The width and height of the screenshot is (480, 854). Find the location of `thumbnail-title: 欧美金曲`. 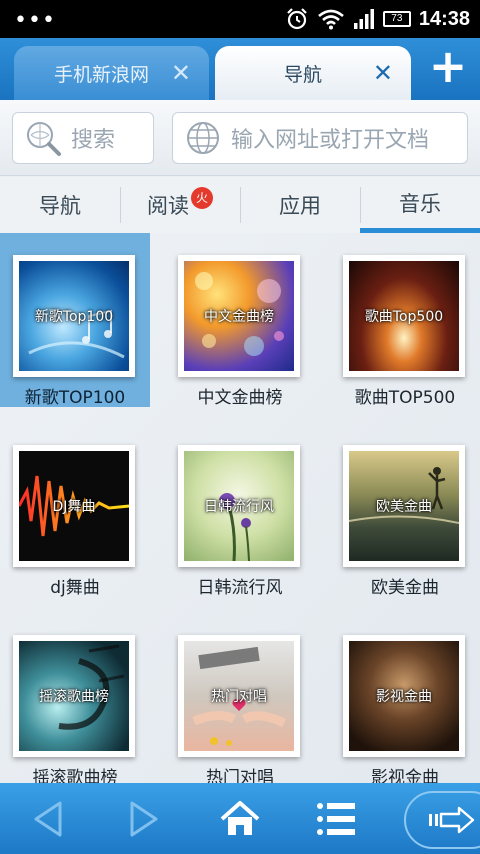

thumbnail-title: 欧美金曲 is located at coordinates (404, 507).